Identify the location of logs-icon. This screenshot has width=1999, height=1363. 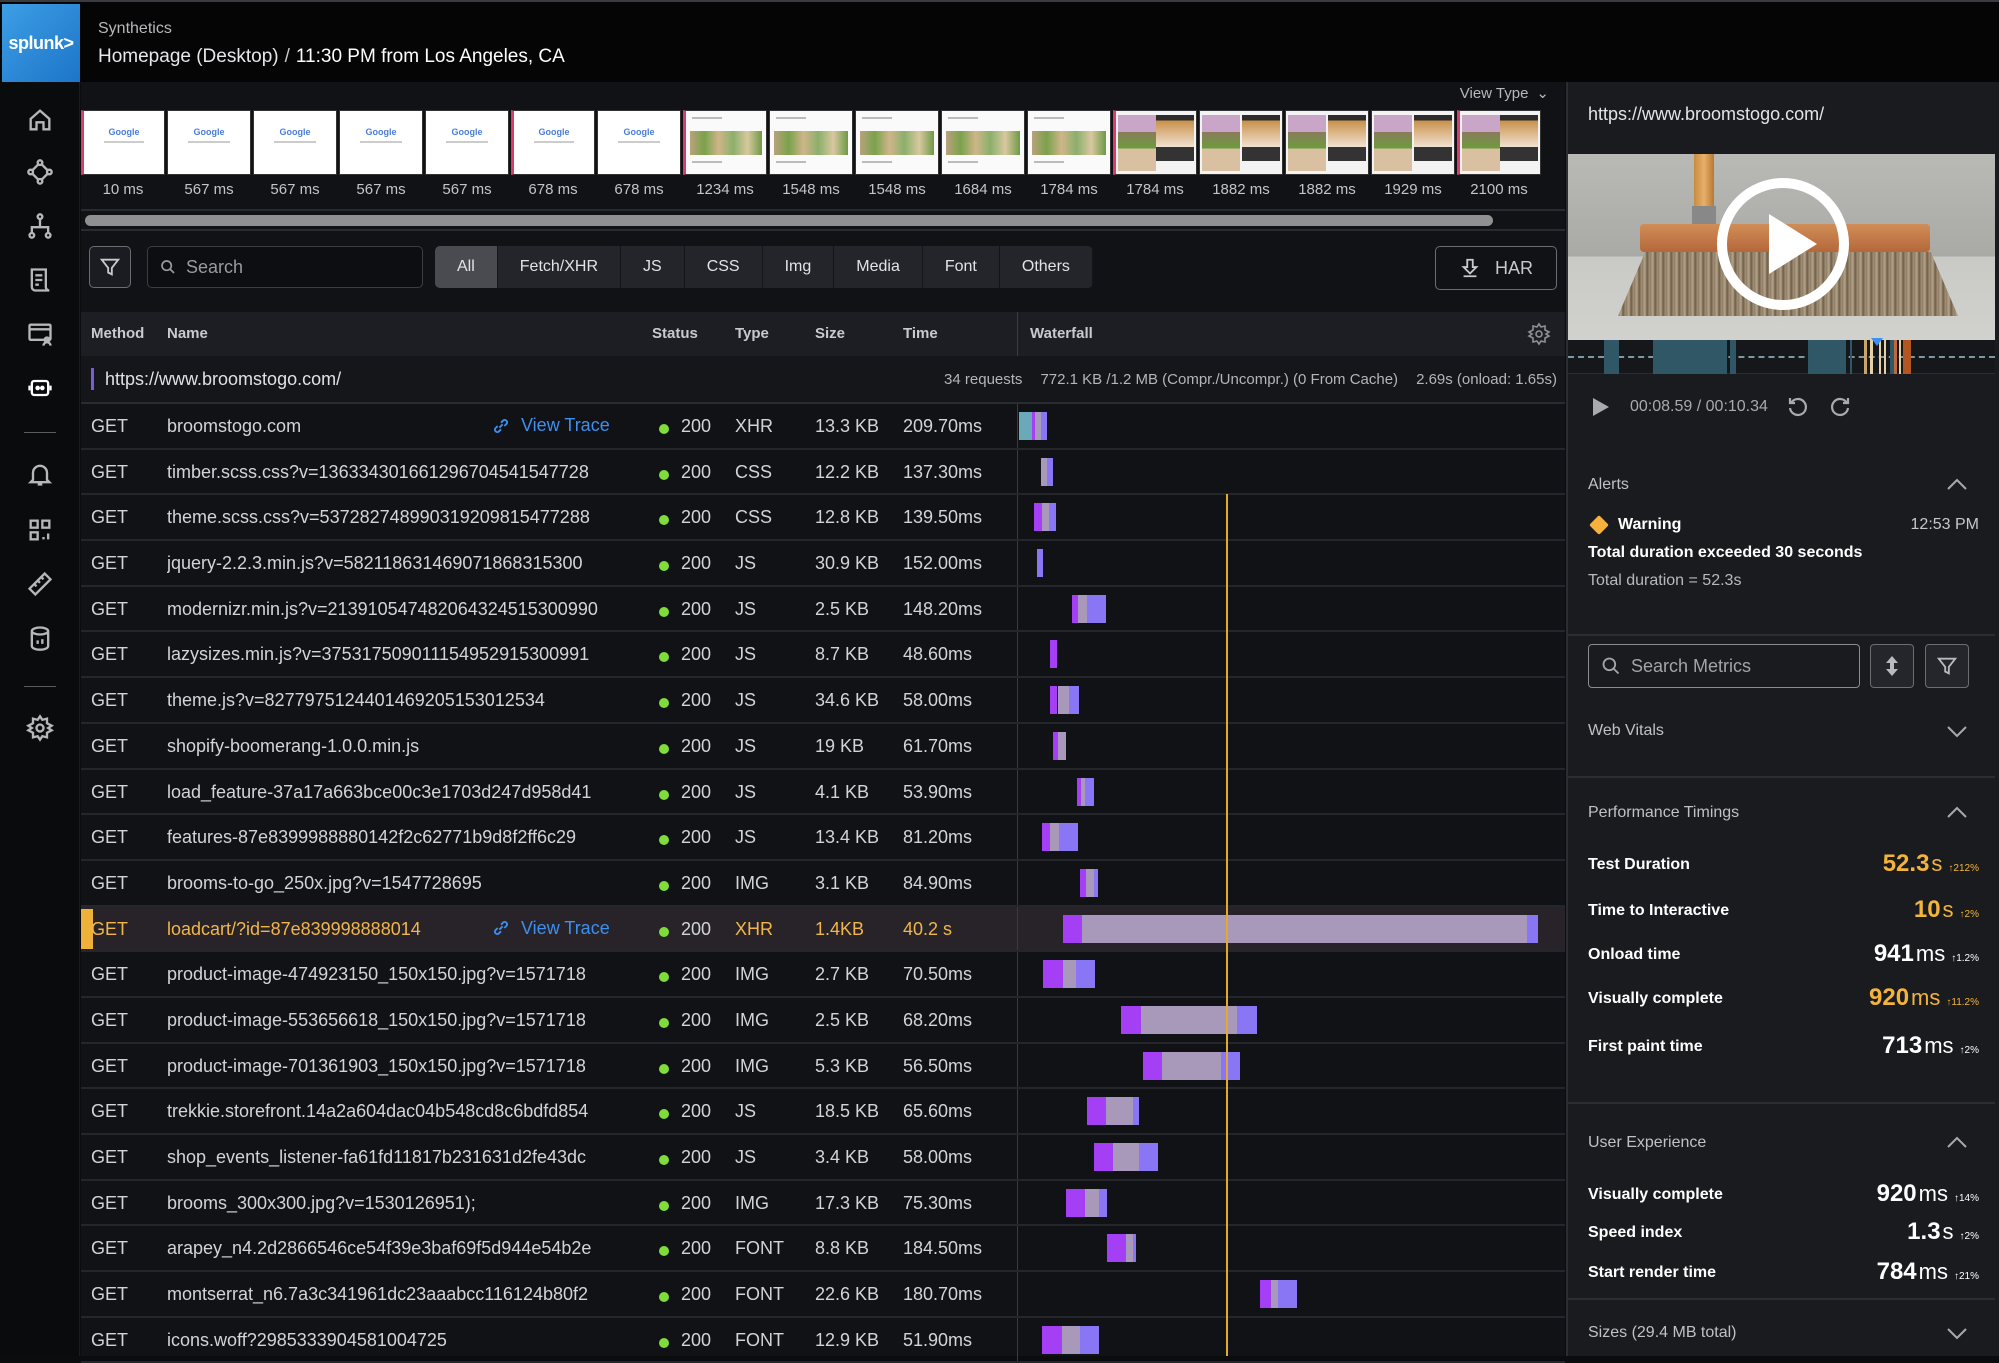
(40, 280).